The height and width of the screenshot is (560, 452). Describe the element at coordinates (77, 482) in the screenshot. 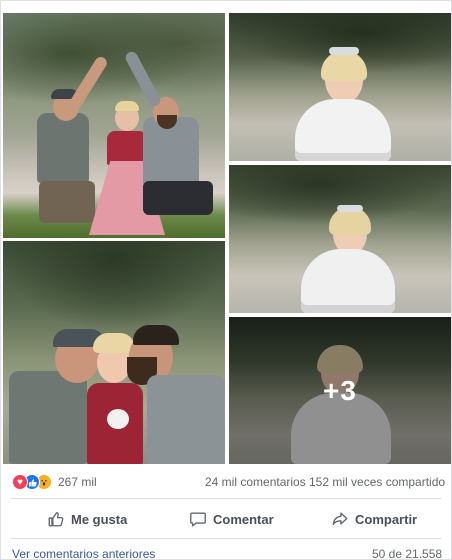

I see `reactions-count: 267 mil` at that location.